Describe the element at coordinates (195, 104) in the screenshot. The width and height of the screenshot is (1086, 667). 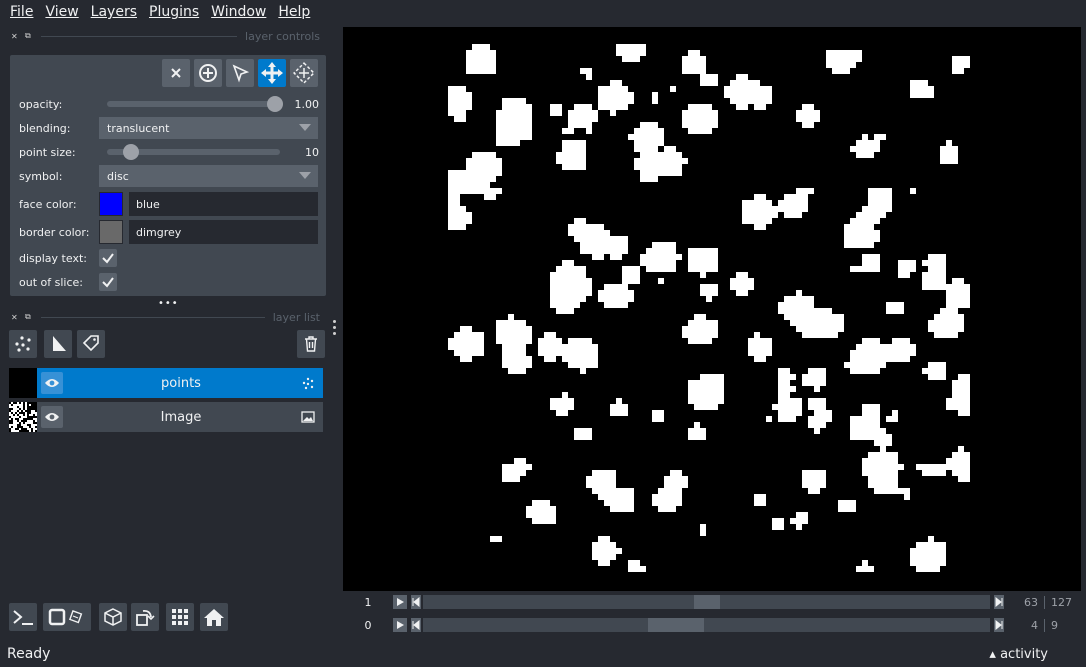
I see `opacity-slider` at that location.